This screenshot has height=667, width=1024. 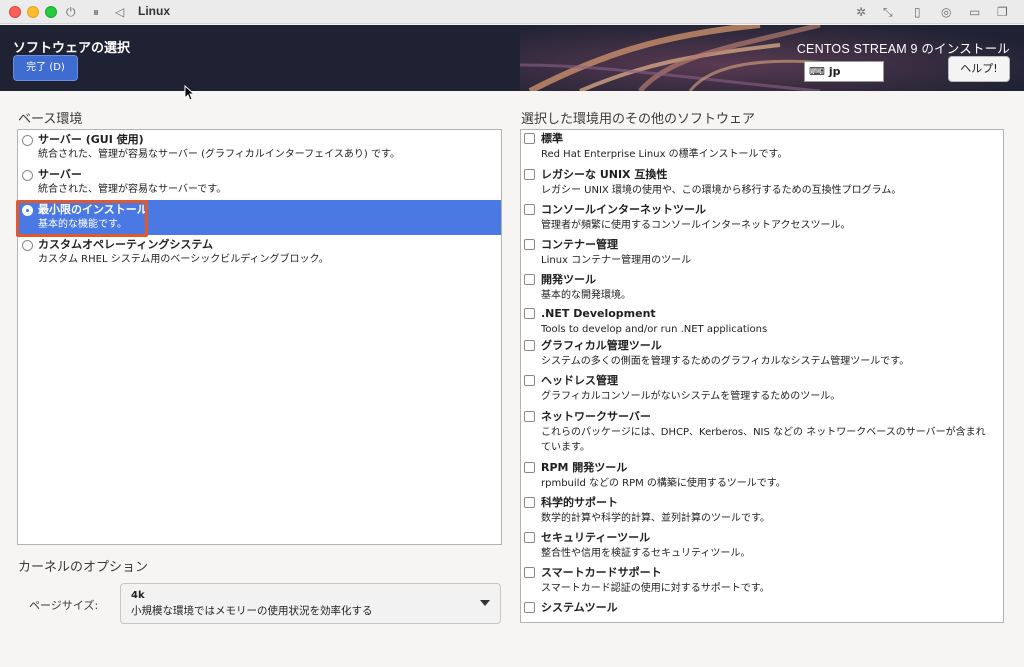 I want to click on addon-desc: グラフィカルコンソールがないシステムを管理するためのツール。, so click(x=691, y=396).